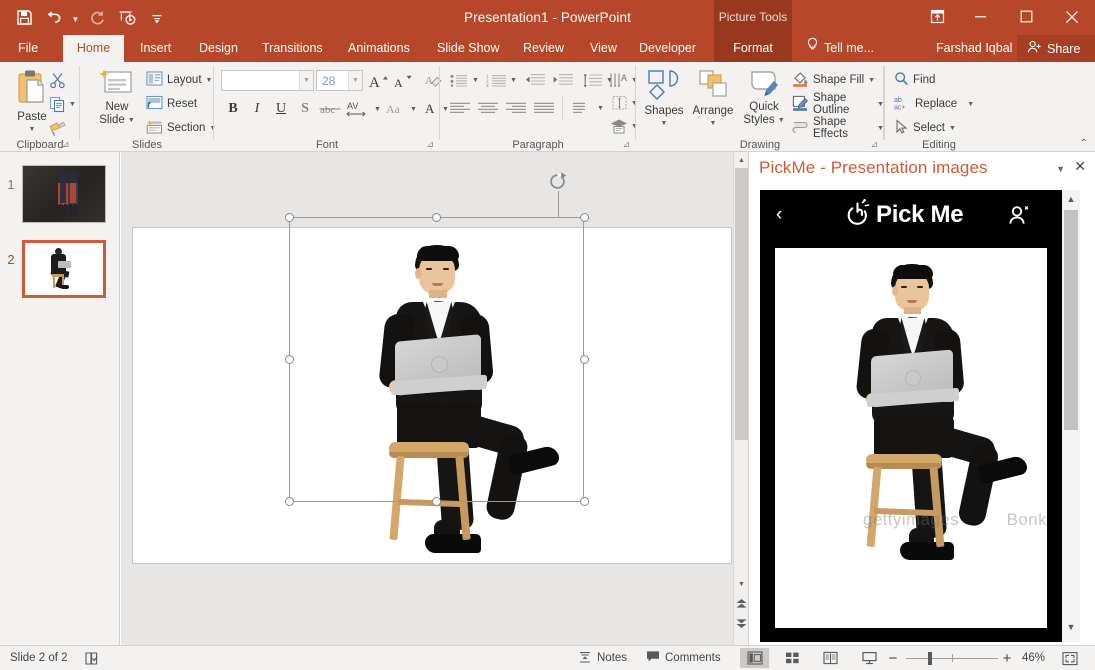 The width and height of the screenshot is (1095, 670). I want to click on shape-fill-button: Shape Fill ▼, so click(833, 80).